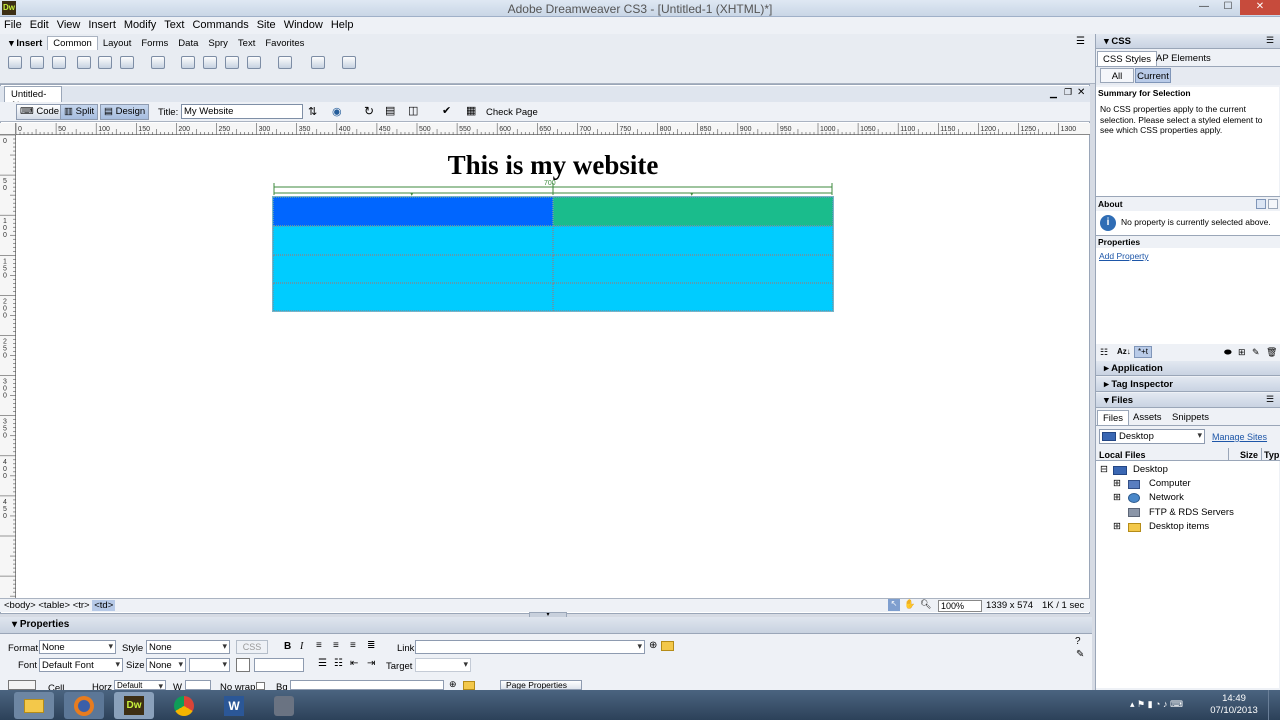 The image size is (1280, 720). What do you see at coordinates (1188, 384) in the screenshot?
I see `tag-inspector-panel-header: ▸ Tag Inspector` at bounding box center [1188, 384].